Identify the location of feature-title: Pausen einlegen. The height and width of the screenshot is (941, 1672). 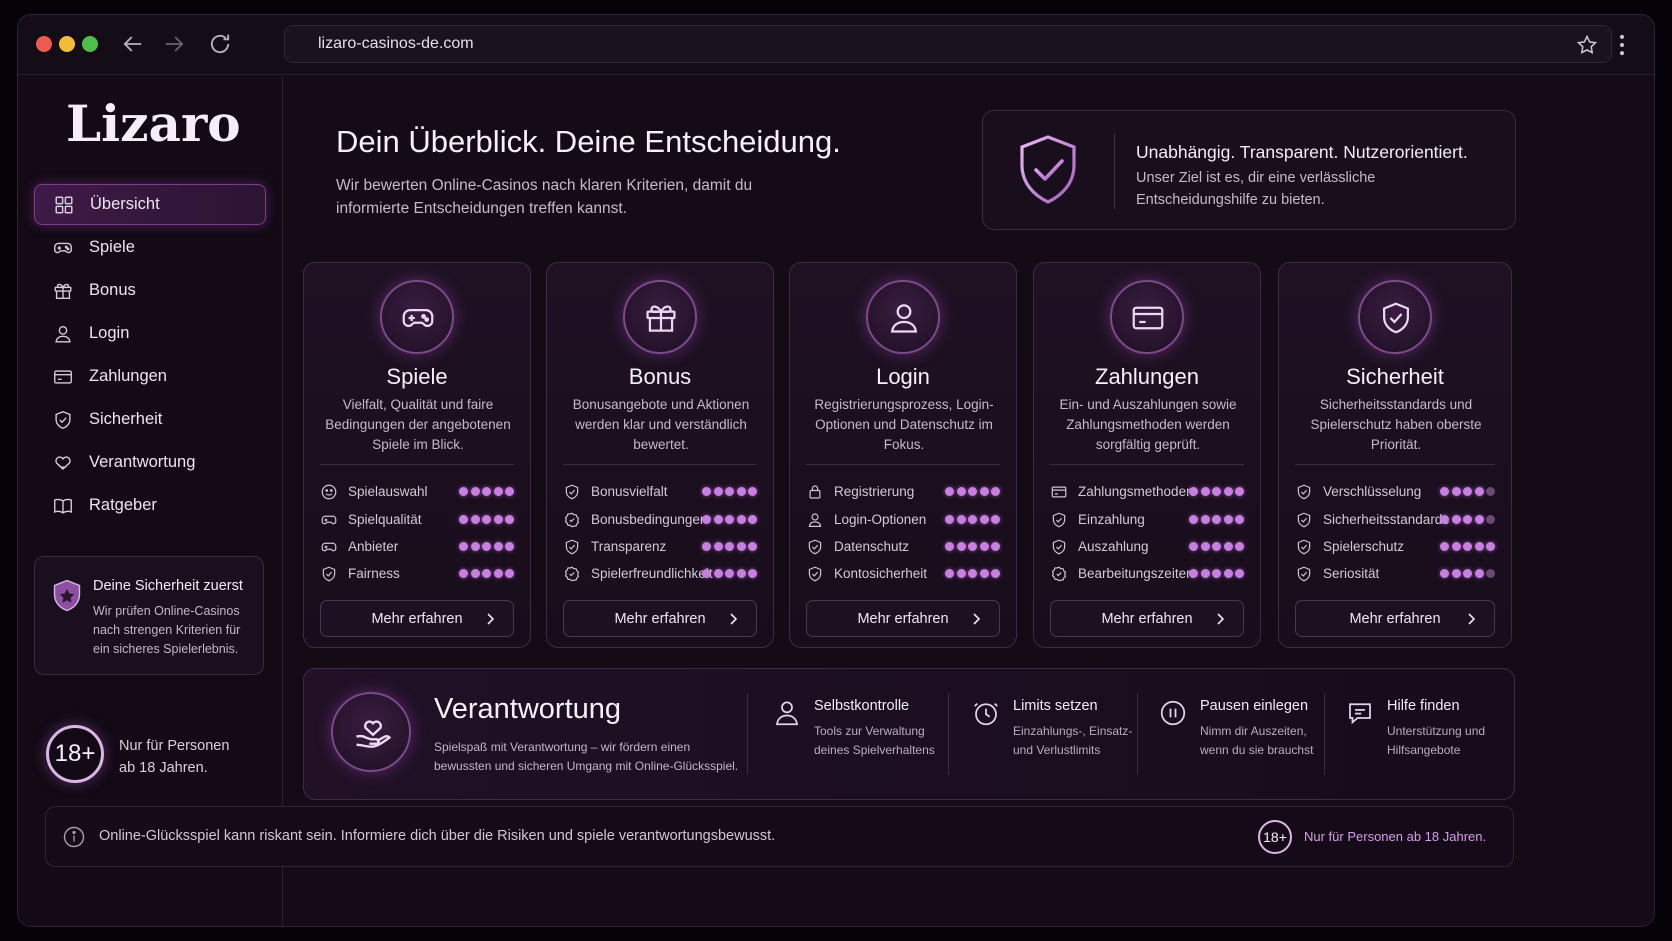
(1254, 706).